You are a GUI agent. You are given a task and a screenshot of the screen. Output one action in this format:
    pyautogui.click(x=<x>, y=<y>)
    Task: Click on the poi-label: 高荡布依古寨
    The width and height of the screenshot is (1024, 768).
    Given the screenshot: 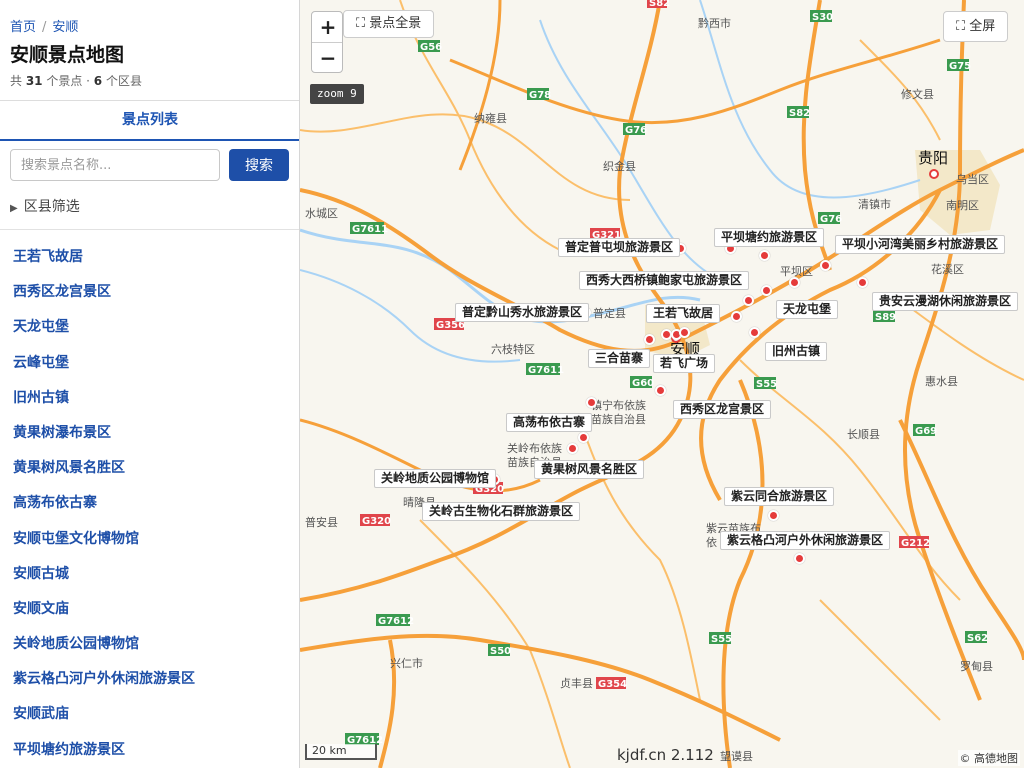 What is the action you would take?
    pyautogui.click(x=549, y=422)
    